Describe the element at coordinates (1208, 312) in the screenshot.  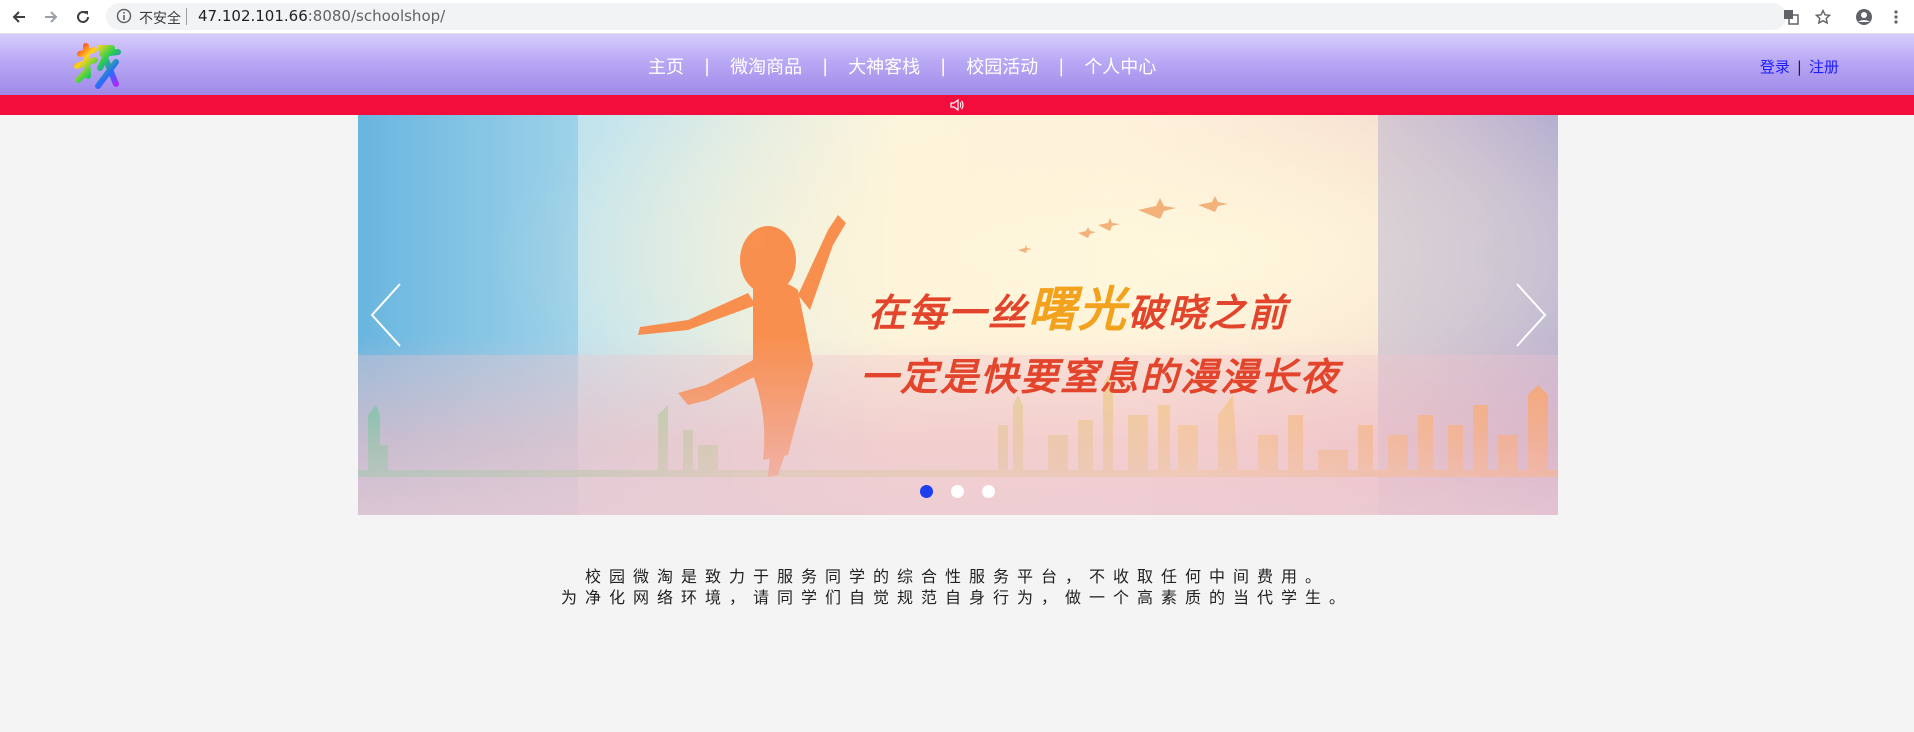
I see `slogan-part: 破晓之前` at that location.